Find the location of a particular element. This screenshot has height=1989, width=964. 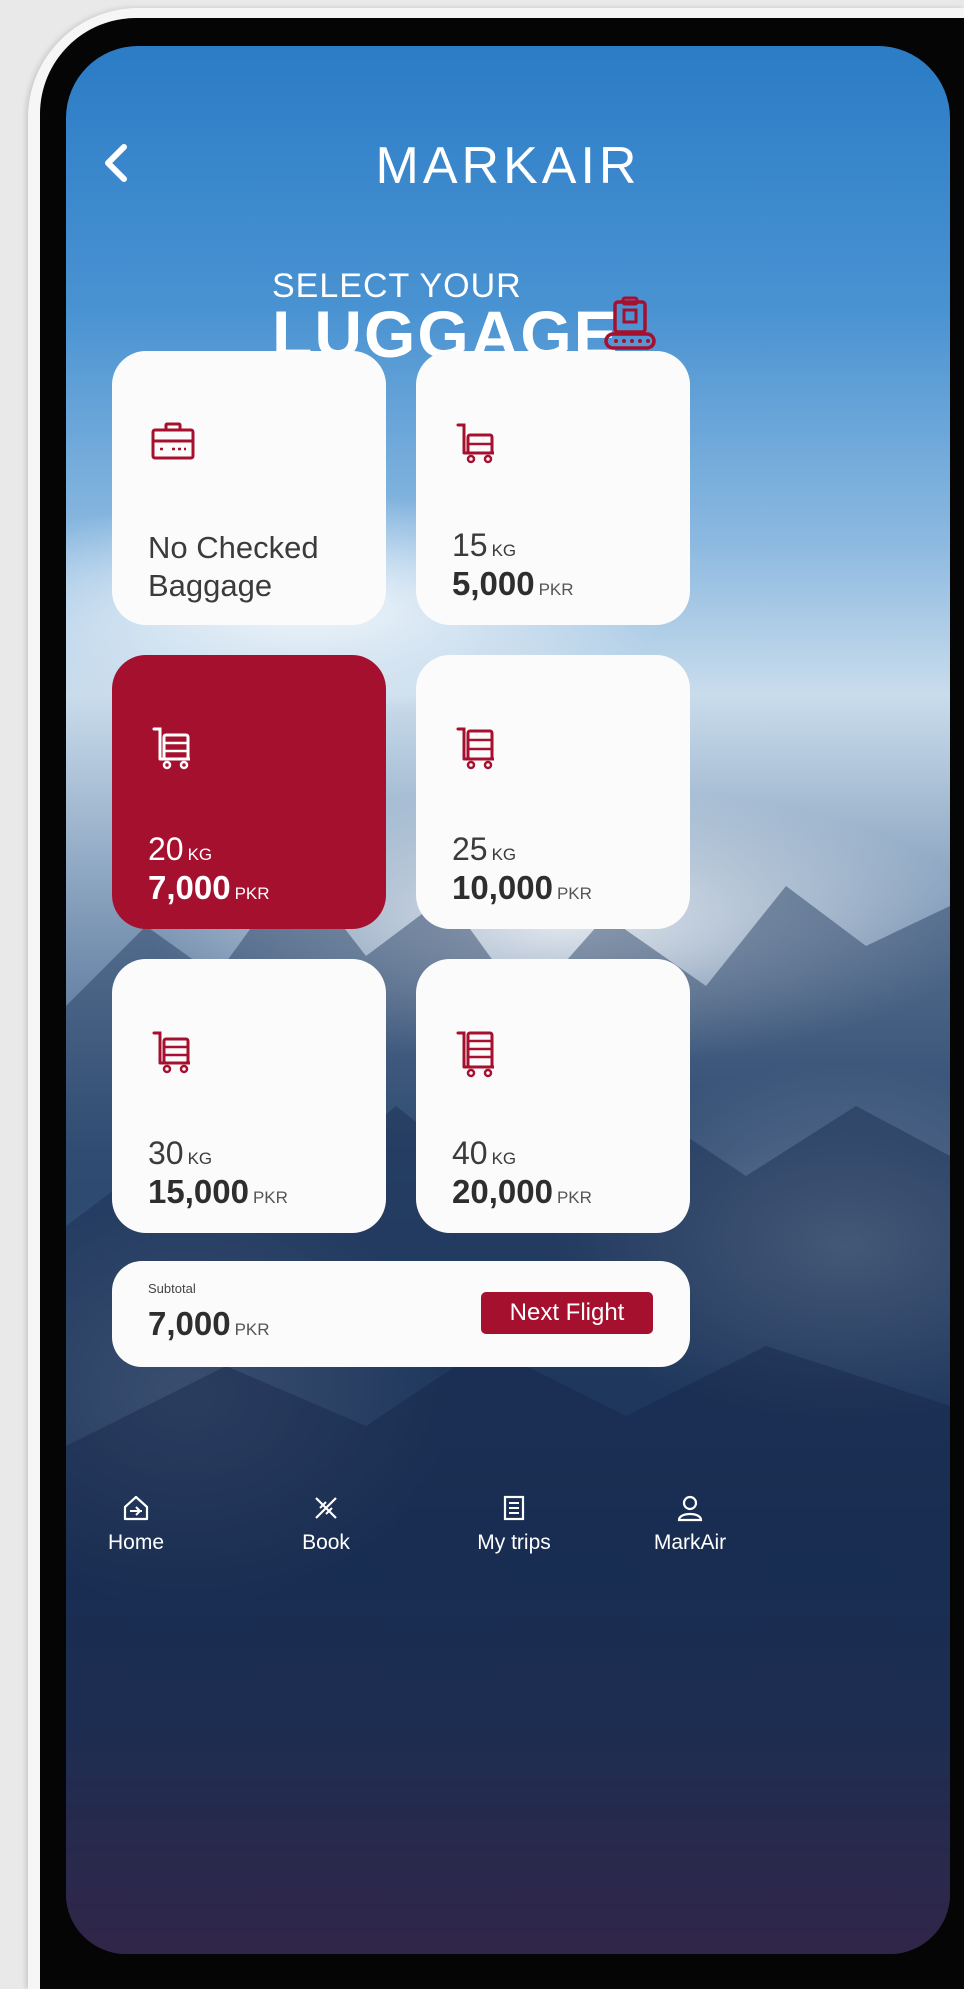

baggage-option-none: No Checked Baggage is located at coordinates (249, 488).